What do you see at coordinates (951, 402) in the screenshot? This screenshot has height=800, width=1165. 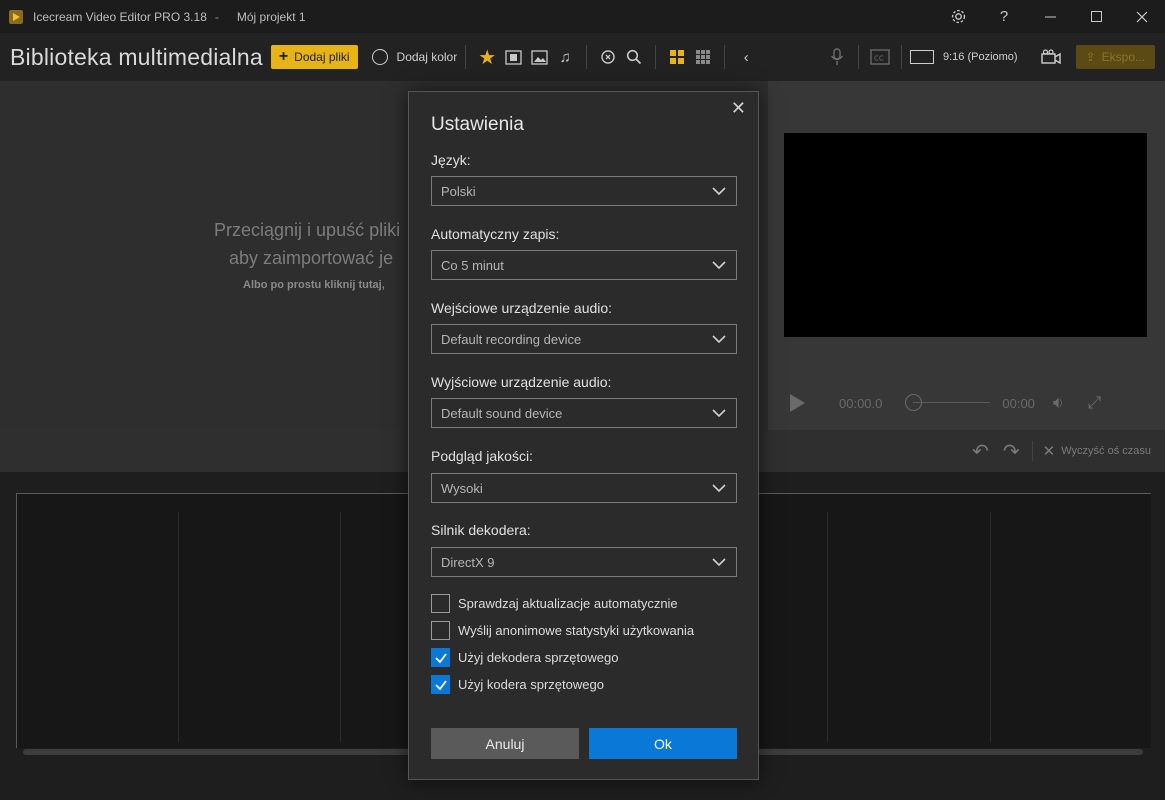 I see `seek-bar` at bounding box center [951, 402].